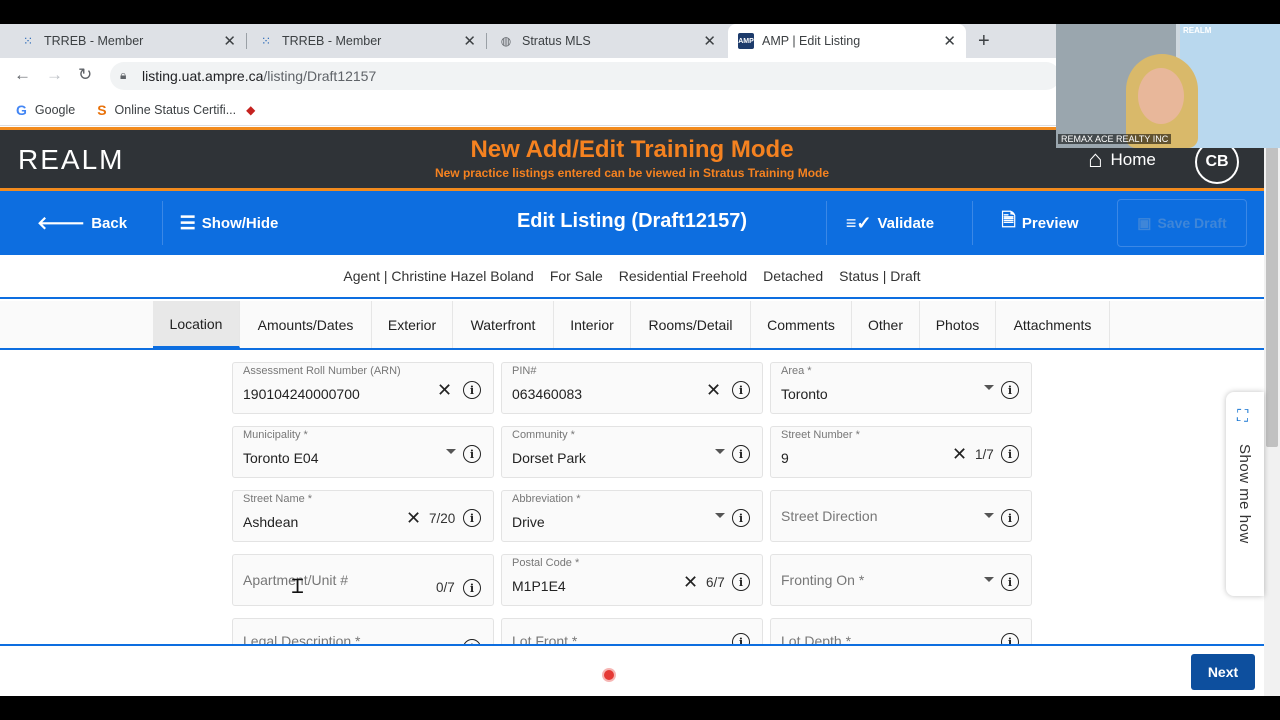 The width and height of the screenshot is (1280, 720). I want to click on abbreviation-select: Abbreviation * Drive i, so click(632, 516).